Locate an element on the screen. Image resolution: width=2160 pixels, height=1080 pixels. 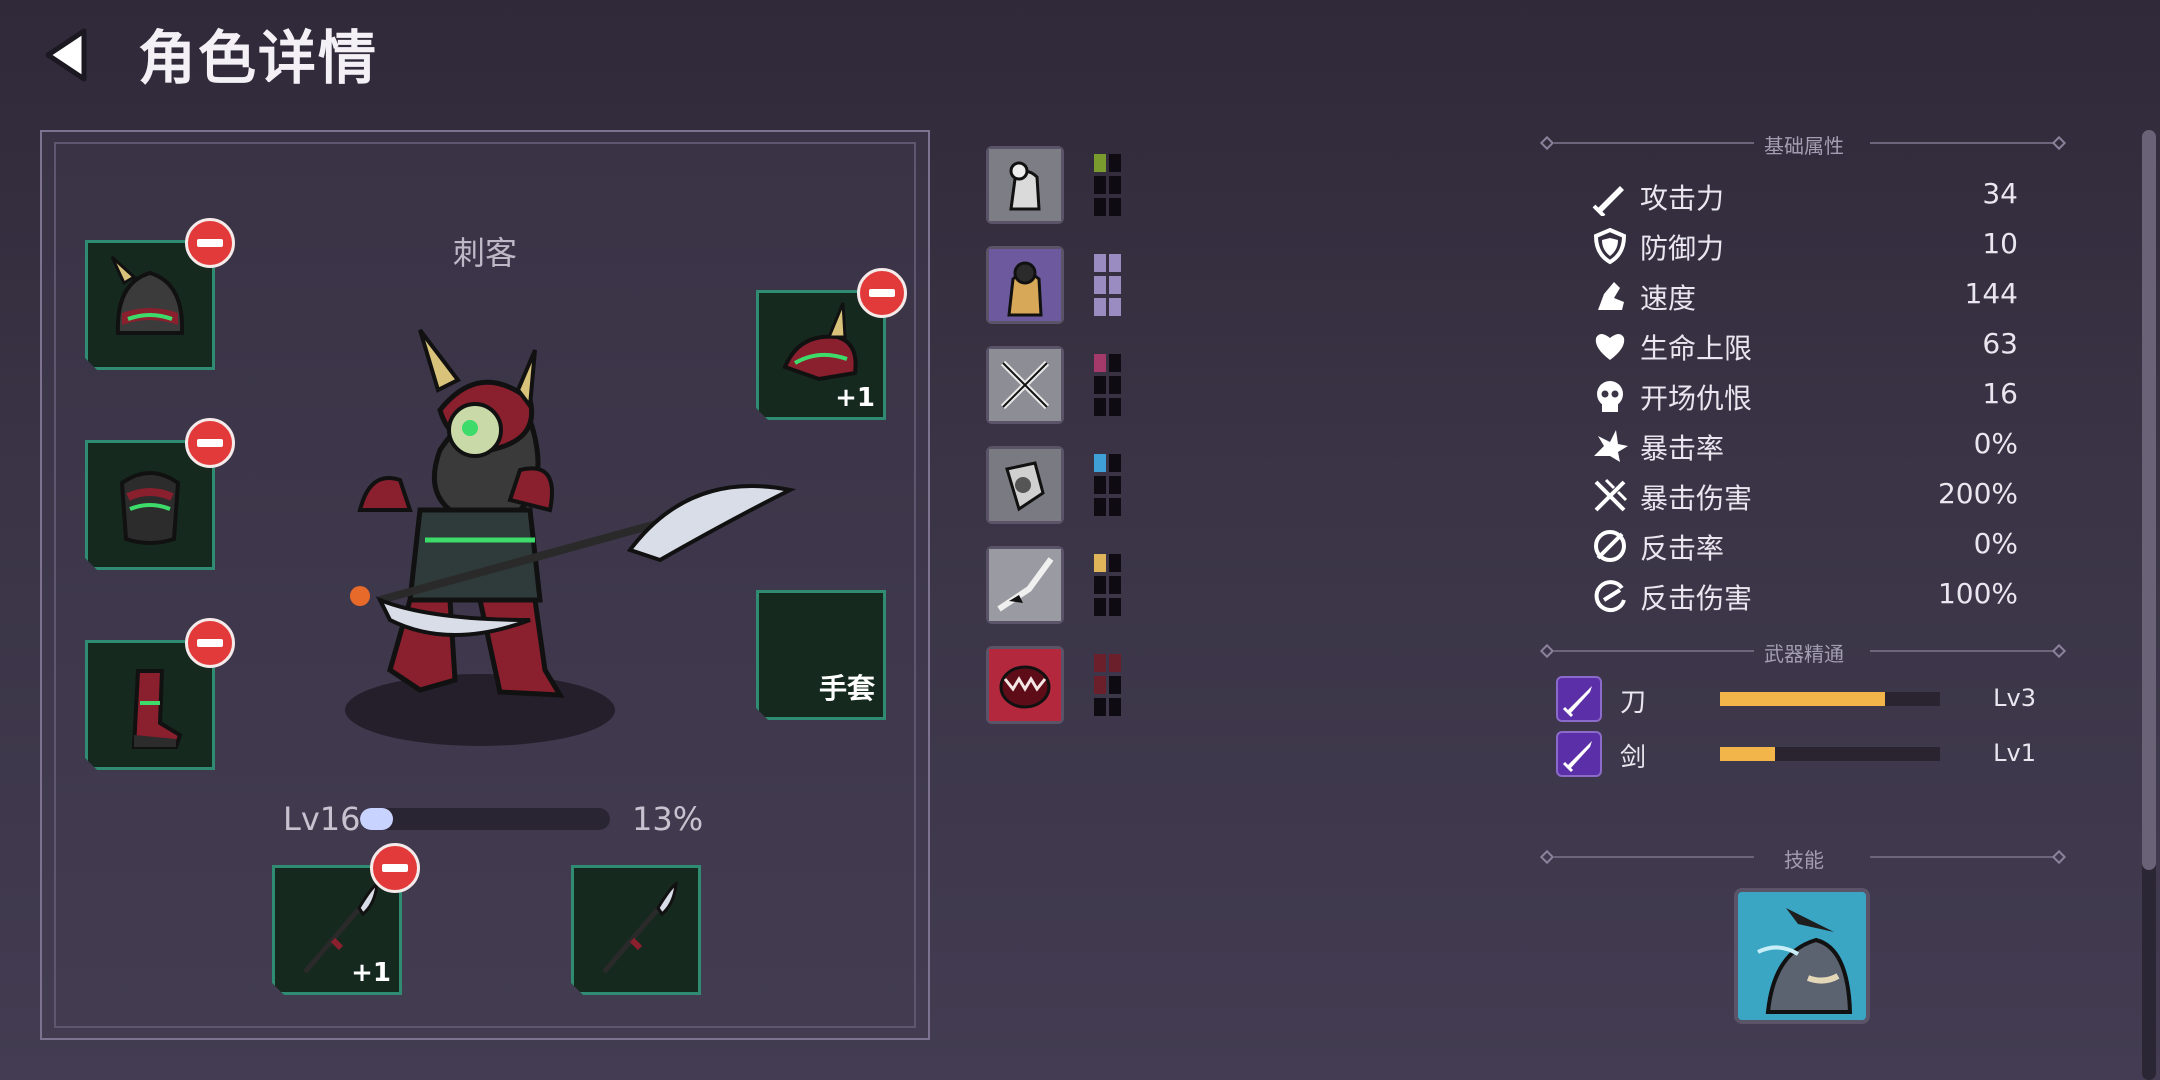
remove-shoulder-button is located at coordinates (882, 293).